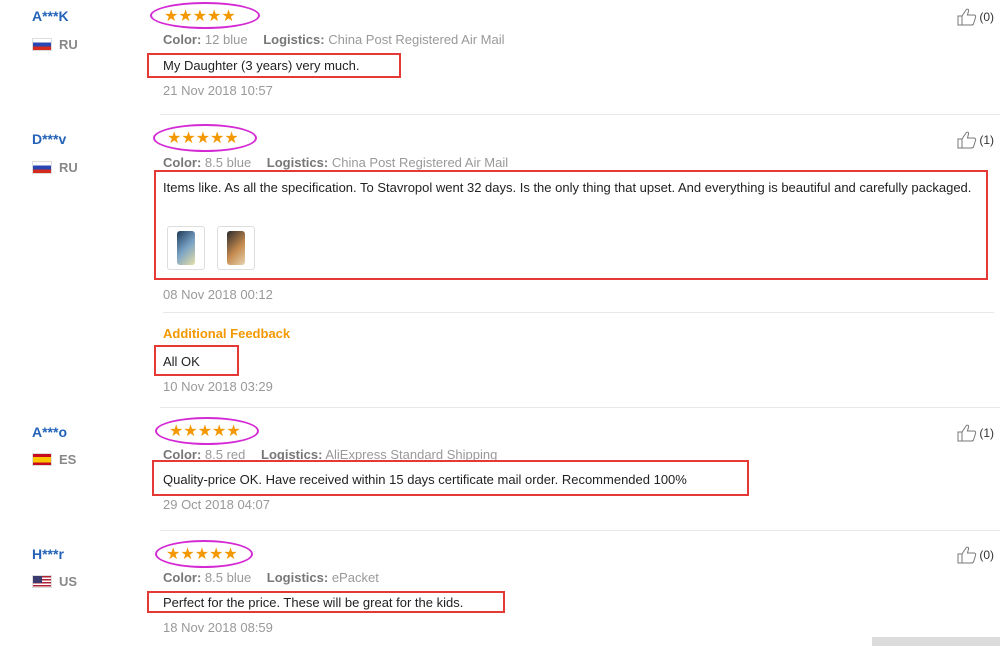 The height and width of the screenshot is (646, 1000). What do you see at coordinates (261, 65) in the screenshot?
I see `review-text: My Daughter (3 years) very much.` at bounding box center [261, 65].